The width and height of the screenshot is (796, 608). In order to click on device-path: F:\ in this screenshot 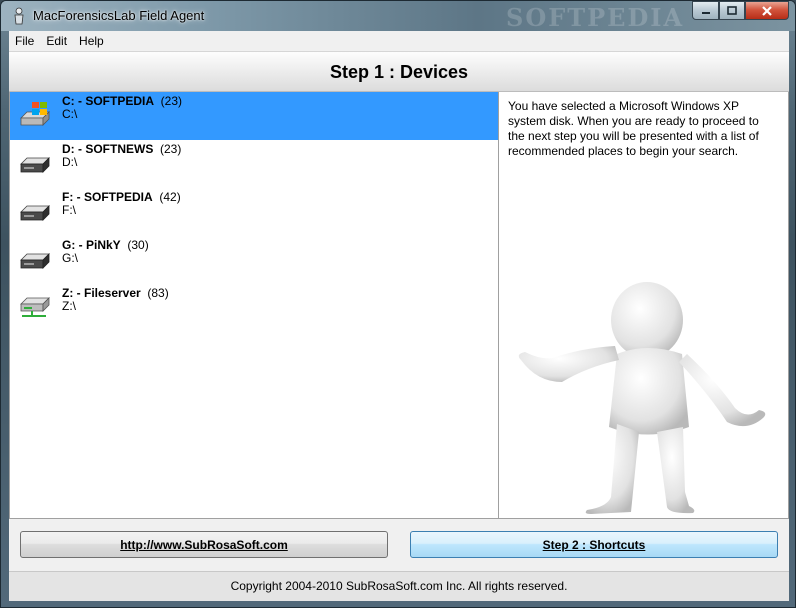, I will do `click(69, 210)`.